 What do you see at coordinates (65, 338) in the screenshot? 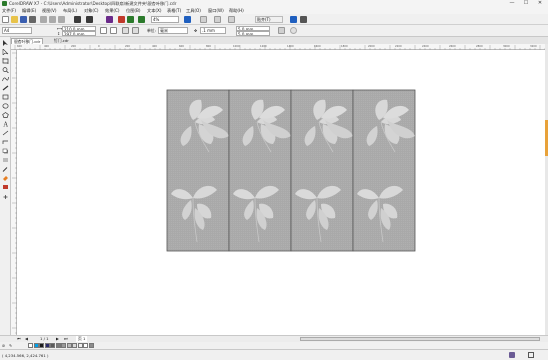
I see `last-page-button: ⏭` at bounding box center [65, 338].